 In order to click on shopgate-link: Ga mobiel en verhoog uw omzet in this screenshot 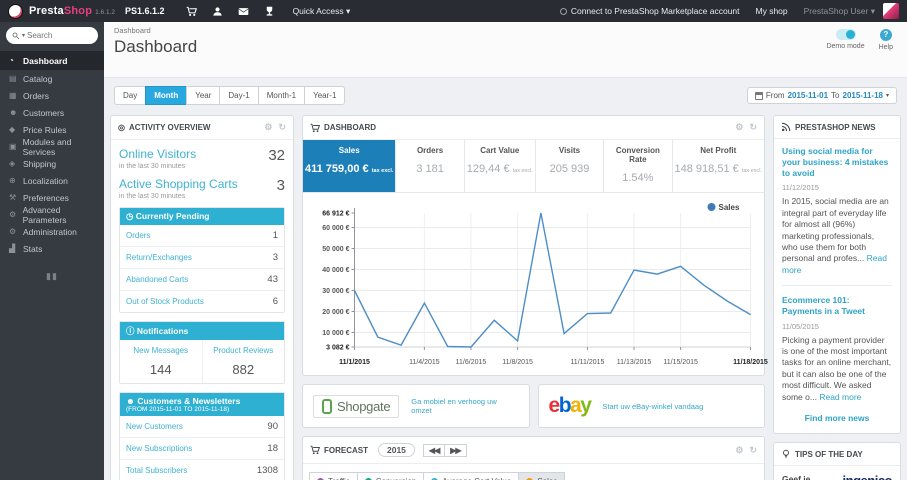, I will do `click(464, 406)`.